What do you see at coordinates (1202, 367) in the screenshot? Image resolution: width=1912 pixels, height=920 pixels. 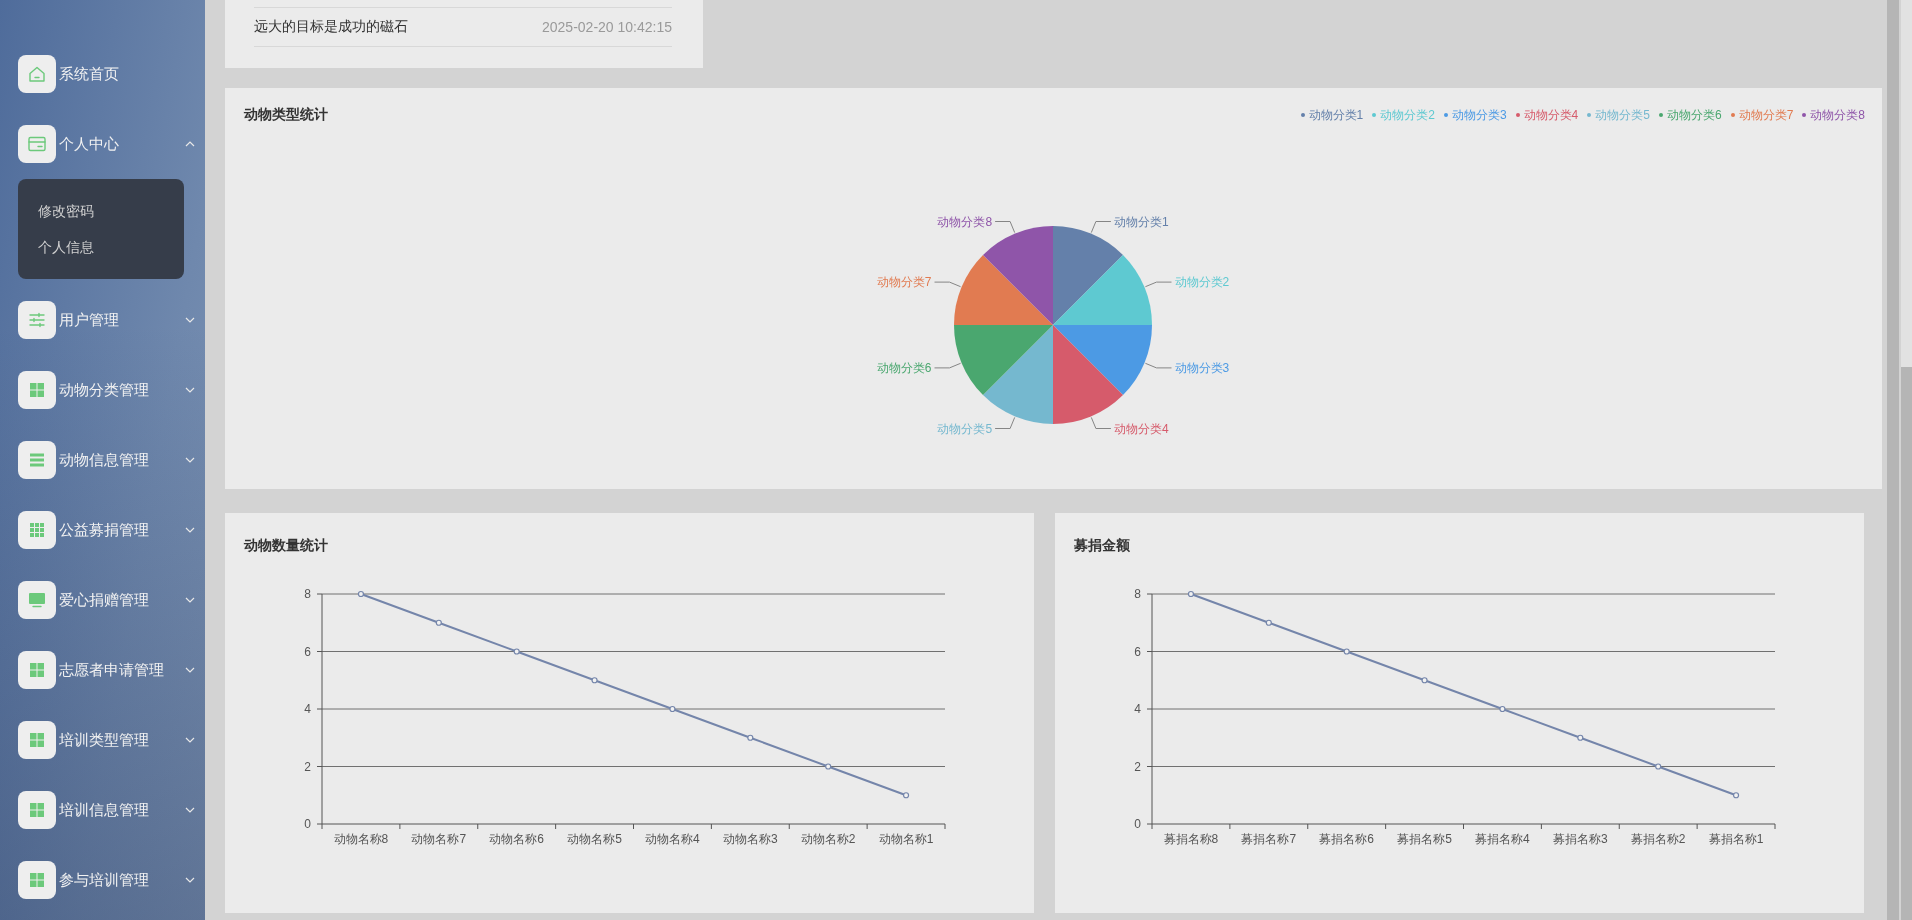 I see `slice-label: 动物分类3` at bounding box center [1202, 367].